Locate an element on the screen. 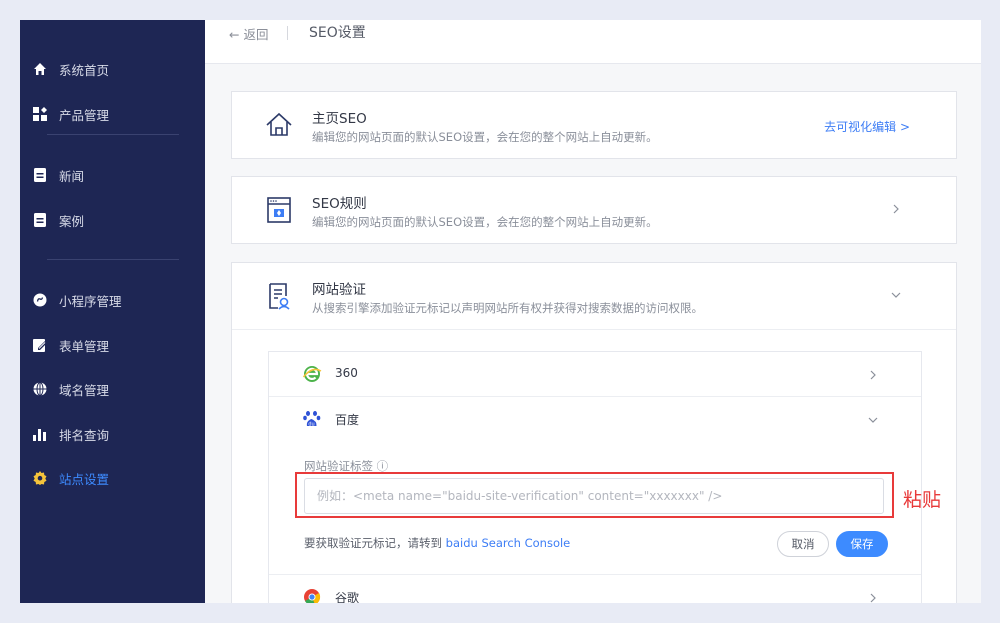 The width and height of the screenshot is (1000, 623). home-outline-icon is located at coordinates (279, 125).